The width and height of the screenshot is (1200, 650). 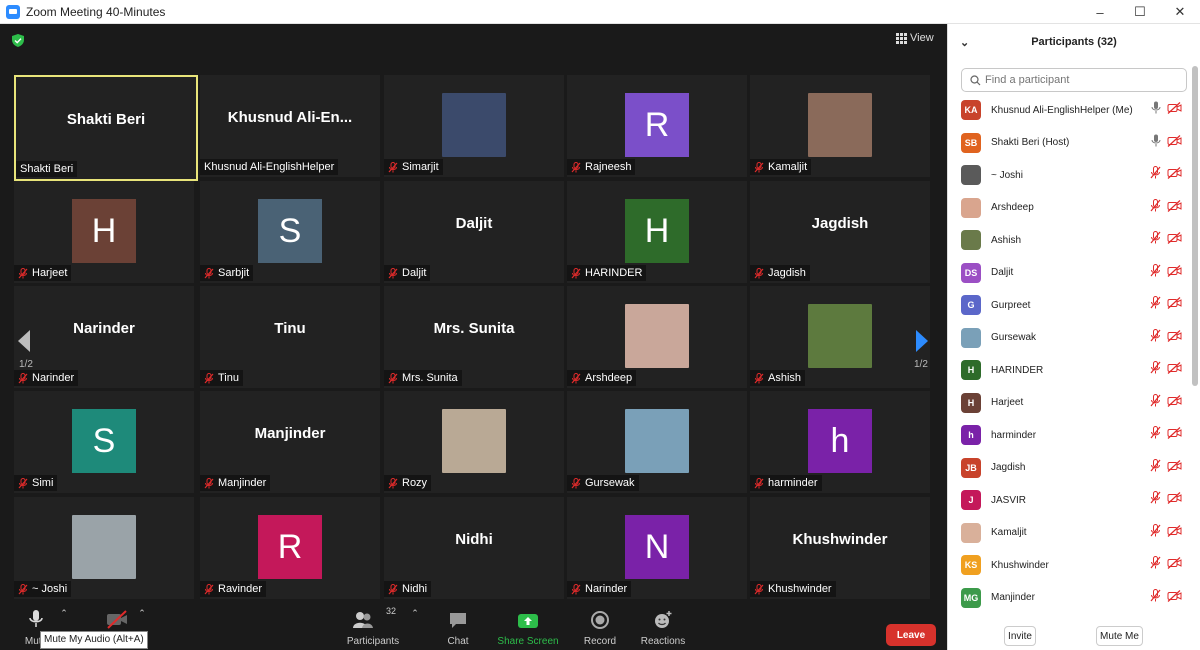 I want to click on security-shield-icon, so click(x=18, y=40).